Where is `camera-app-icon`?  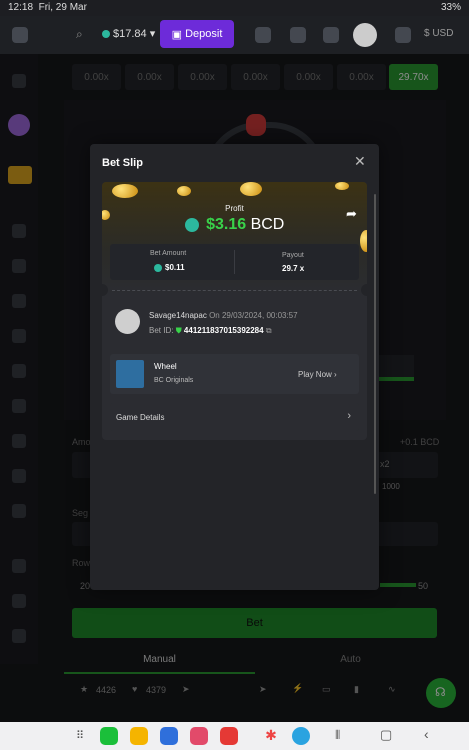 camera-app-icon is located at coordinates (199, 736).